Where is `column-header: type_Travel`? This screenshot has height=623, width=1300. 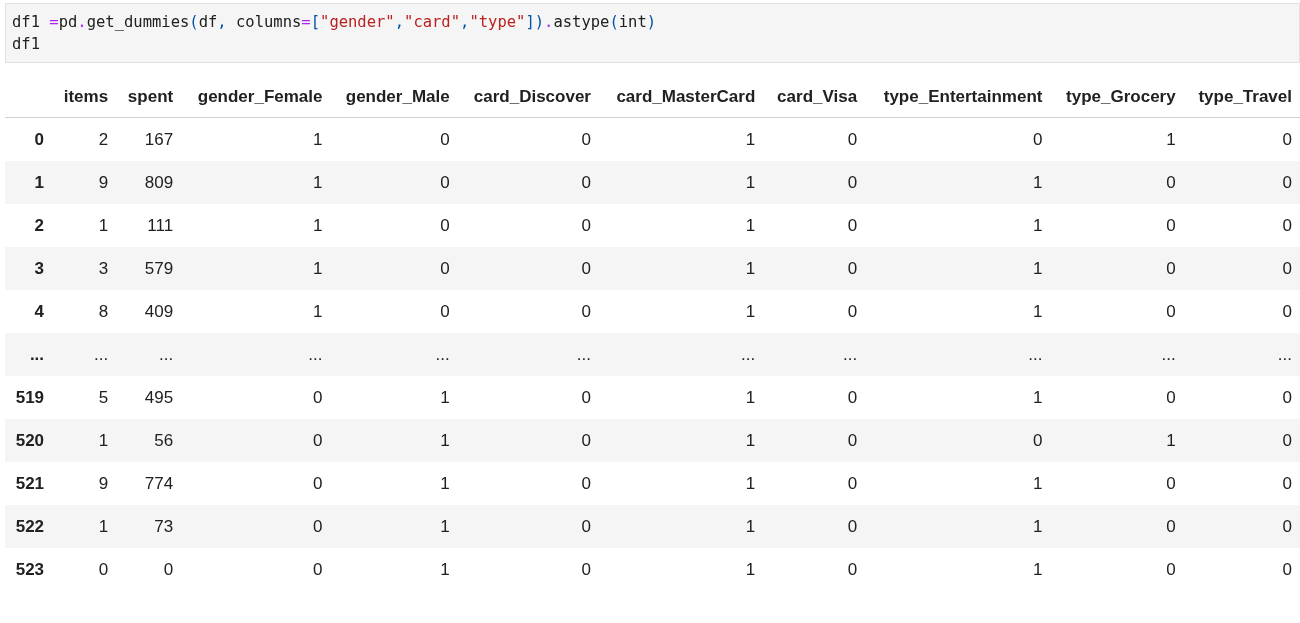
column-header: type_Travel is located at coordinates (1241, 97).